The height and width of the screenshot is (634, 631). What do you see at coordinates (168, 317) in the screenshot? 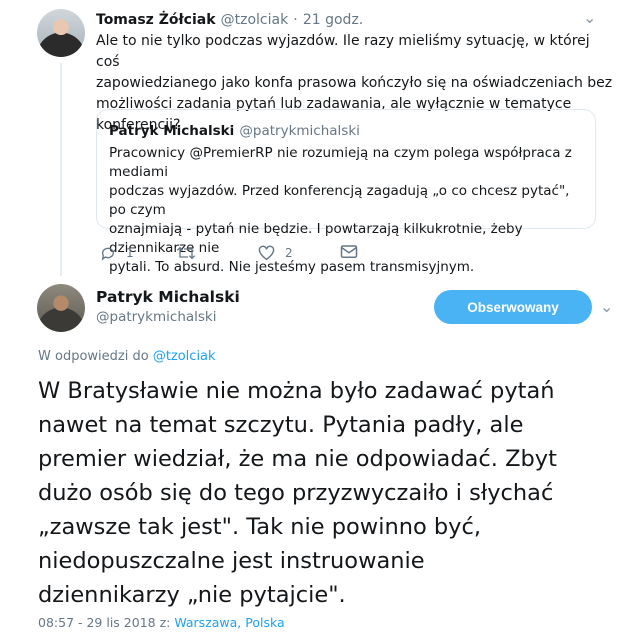
I see `main-author-handle: @patrykmichalski` at bounding box center [168, 317].